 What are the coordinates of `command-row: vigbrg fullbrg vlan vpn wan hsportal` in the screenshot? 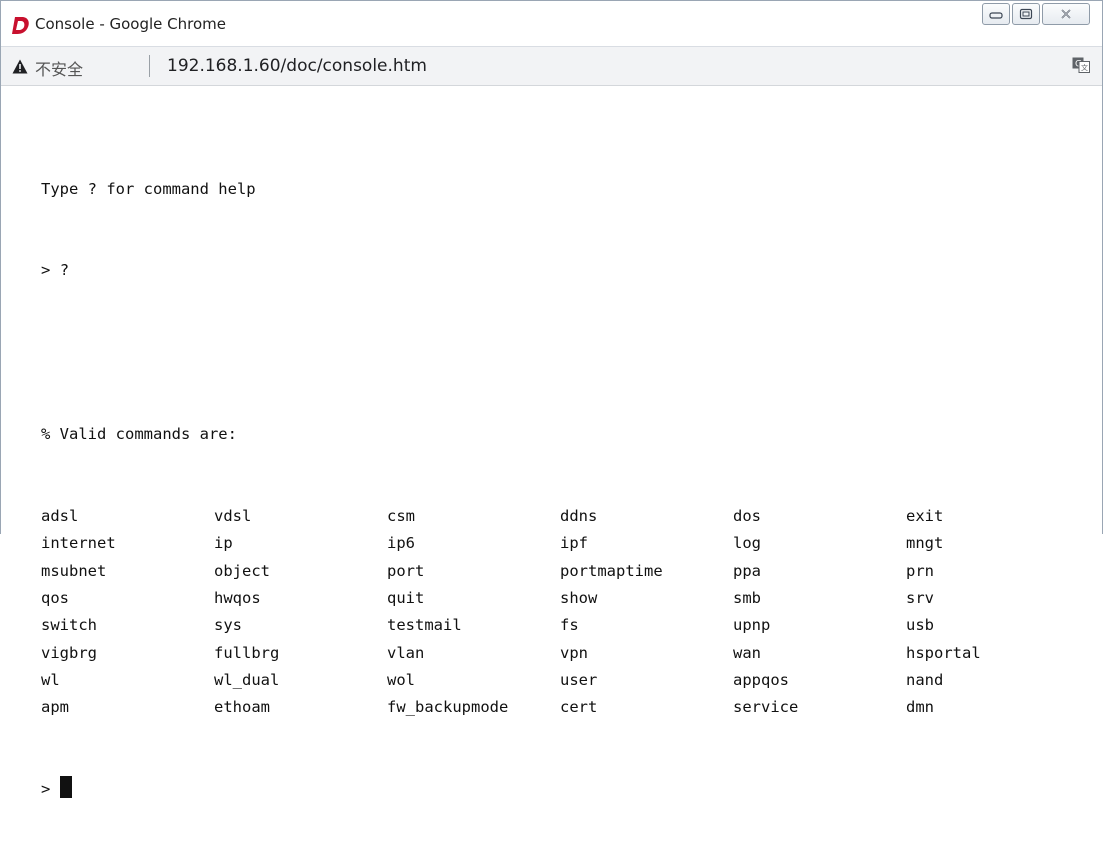 It's located at (560, 653).